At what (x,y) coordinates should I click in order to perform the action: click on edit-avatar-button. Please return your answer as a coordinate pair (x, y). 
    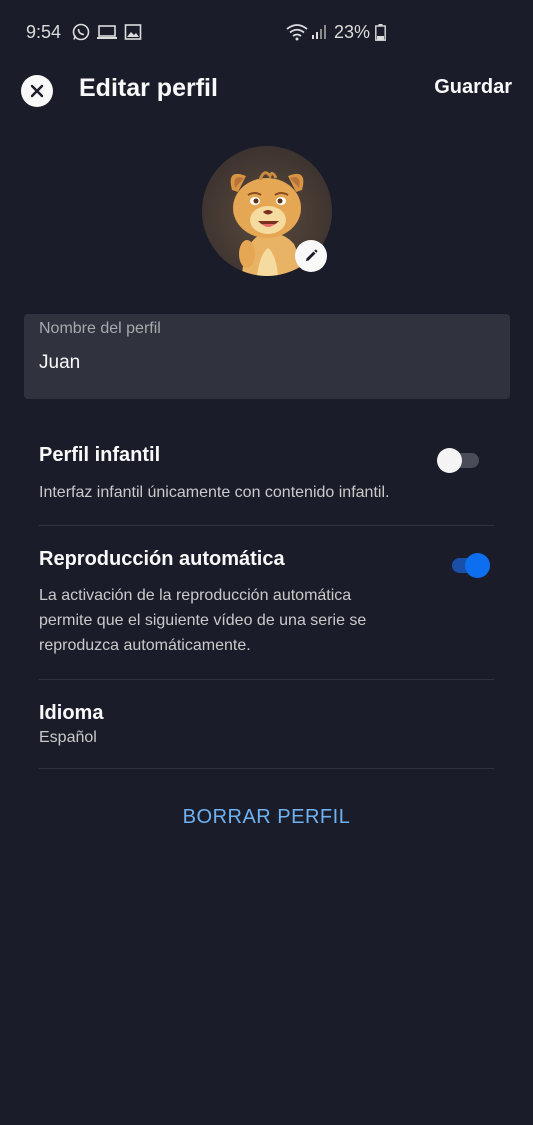
    Looking at the image, I should click on (311, 256).